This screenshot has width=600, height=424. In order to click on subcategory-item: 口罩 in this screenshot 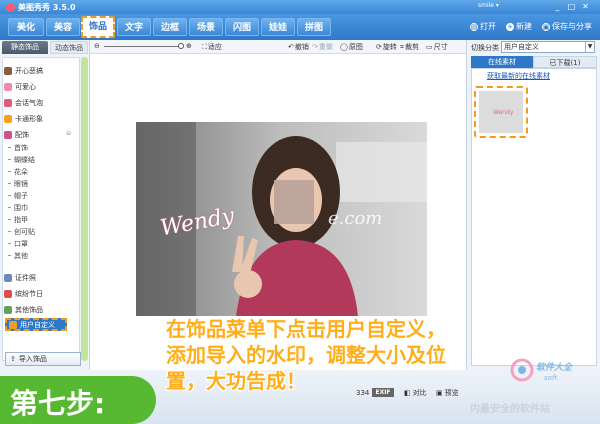, I will do `click(18, 244)`.